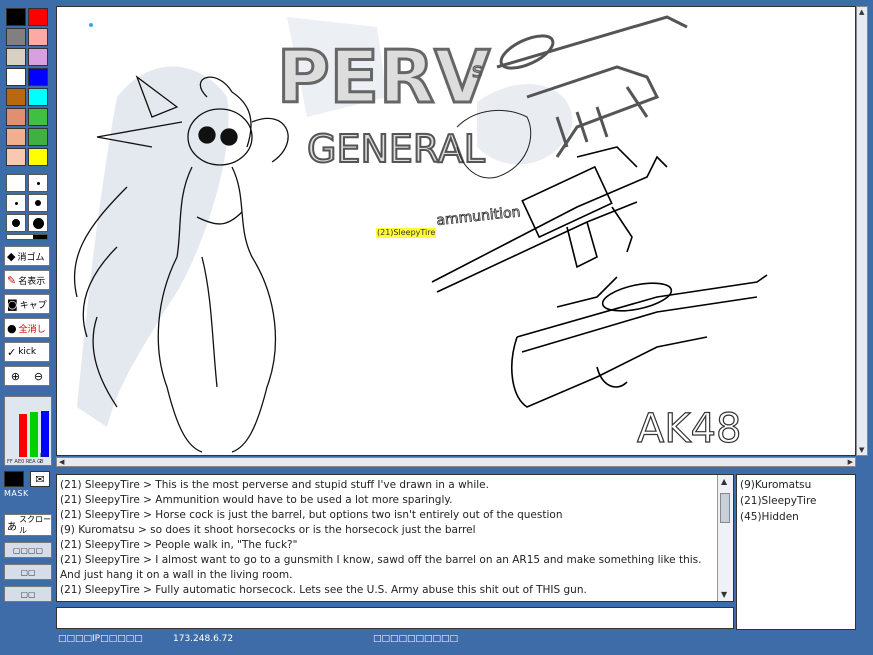 The image size is (873, 655). I want to click on user-list-item: (21)SleepyTire, so click(796, 501).